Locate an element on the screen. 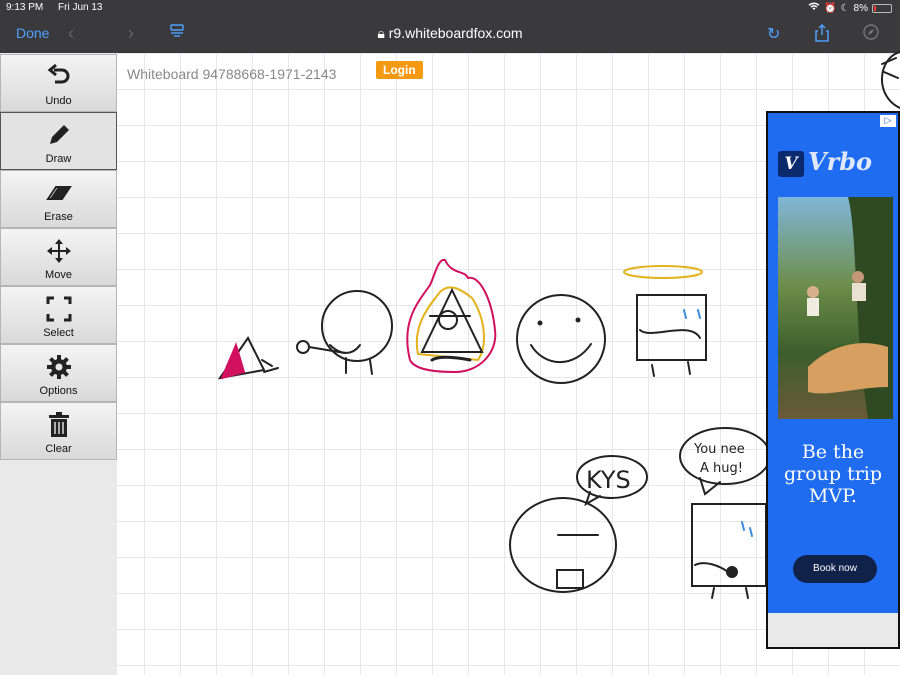 The image size is (900, 675). login-button: Login is located at coordinates (399, 70).